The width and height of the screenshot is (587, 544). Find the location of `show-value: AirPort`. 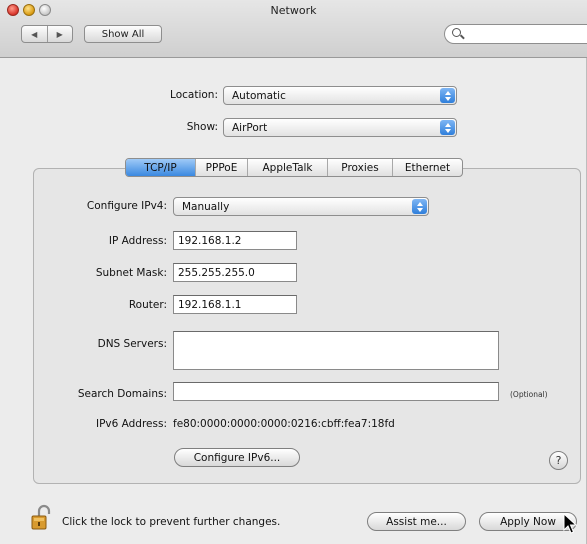

show-value: AirPort is located at coordinates (250, 127).